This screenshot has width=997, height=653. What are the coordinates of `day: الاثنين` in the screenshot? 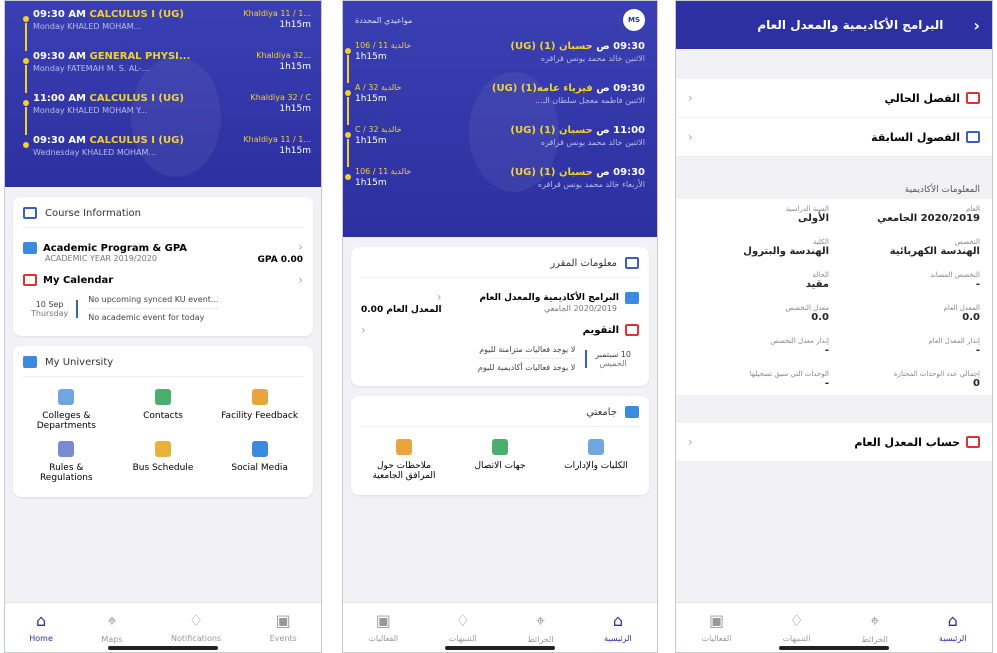 It's located at (635, 100).